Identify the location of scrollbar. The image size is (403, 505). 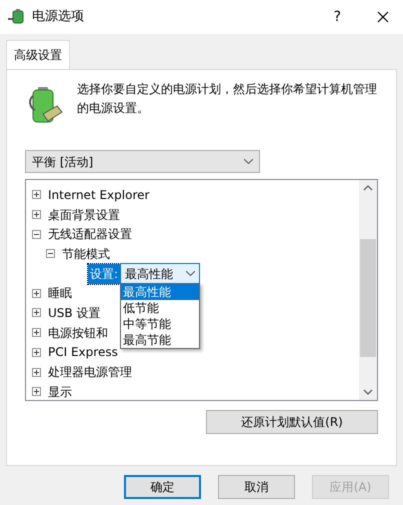
(368, 290).